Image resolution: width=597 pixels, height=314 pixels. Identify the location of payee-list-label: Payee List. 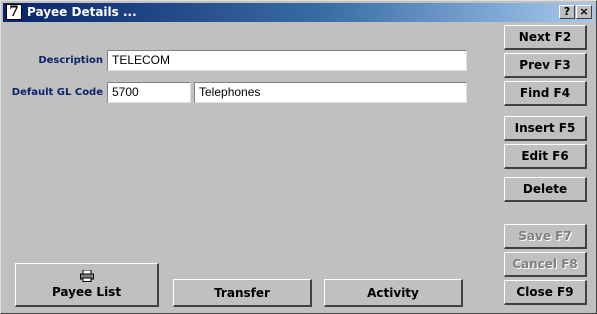
(86, 292).